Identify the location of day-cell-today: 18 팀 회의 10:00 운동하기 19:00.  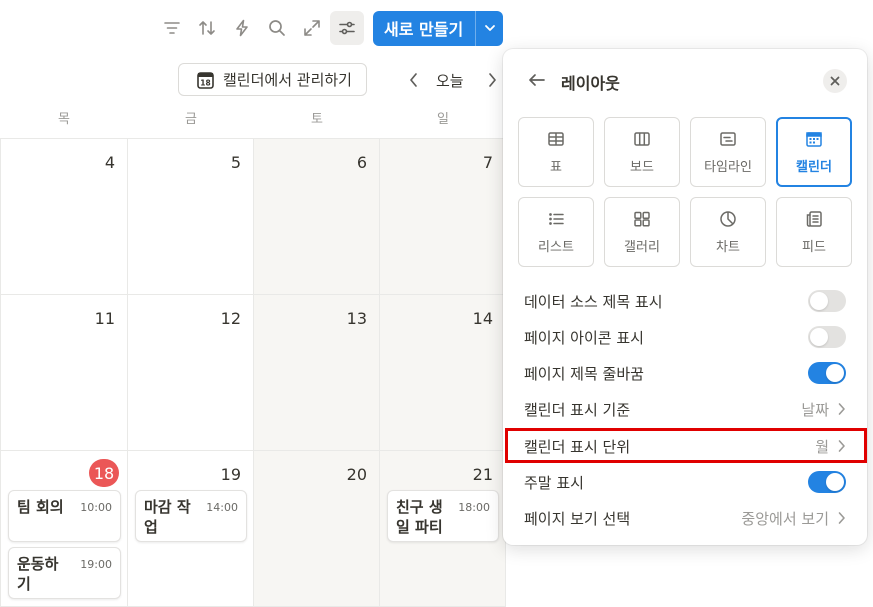
(64, 529).